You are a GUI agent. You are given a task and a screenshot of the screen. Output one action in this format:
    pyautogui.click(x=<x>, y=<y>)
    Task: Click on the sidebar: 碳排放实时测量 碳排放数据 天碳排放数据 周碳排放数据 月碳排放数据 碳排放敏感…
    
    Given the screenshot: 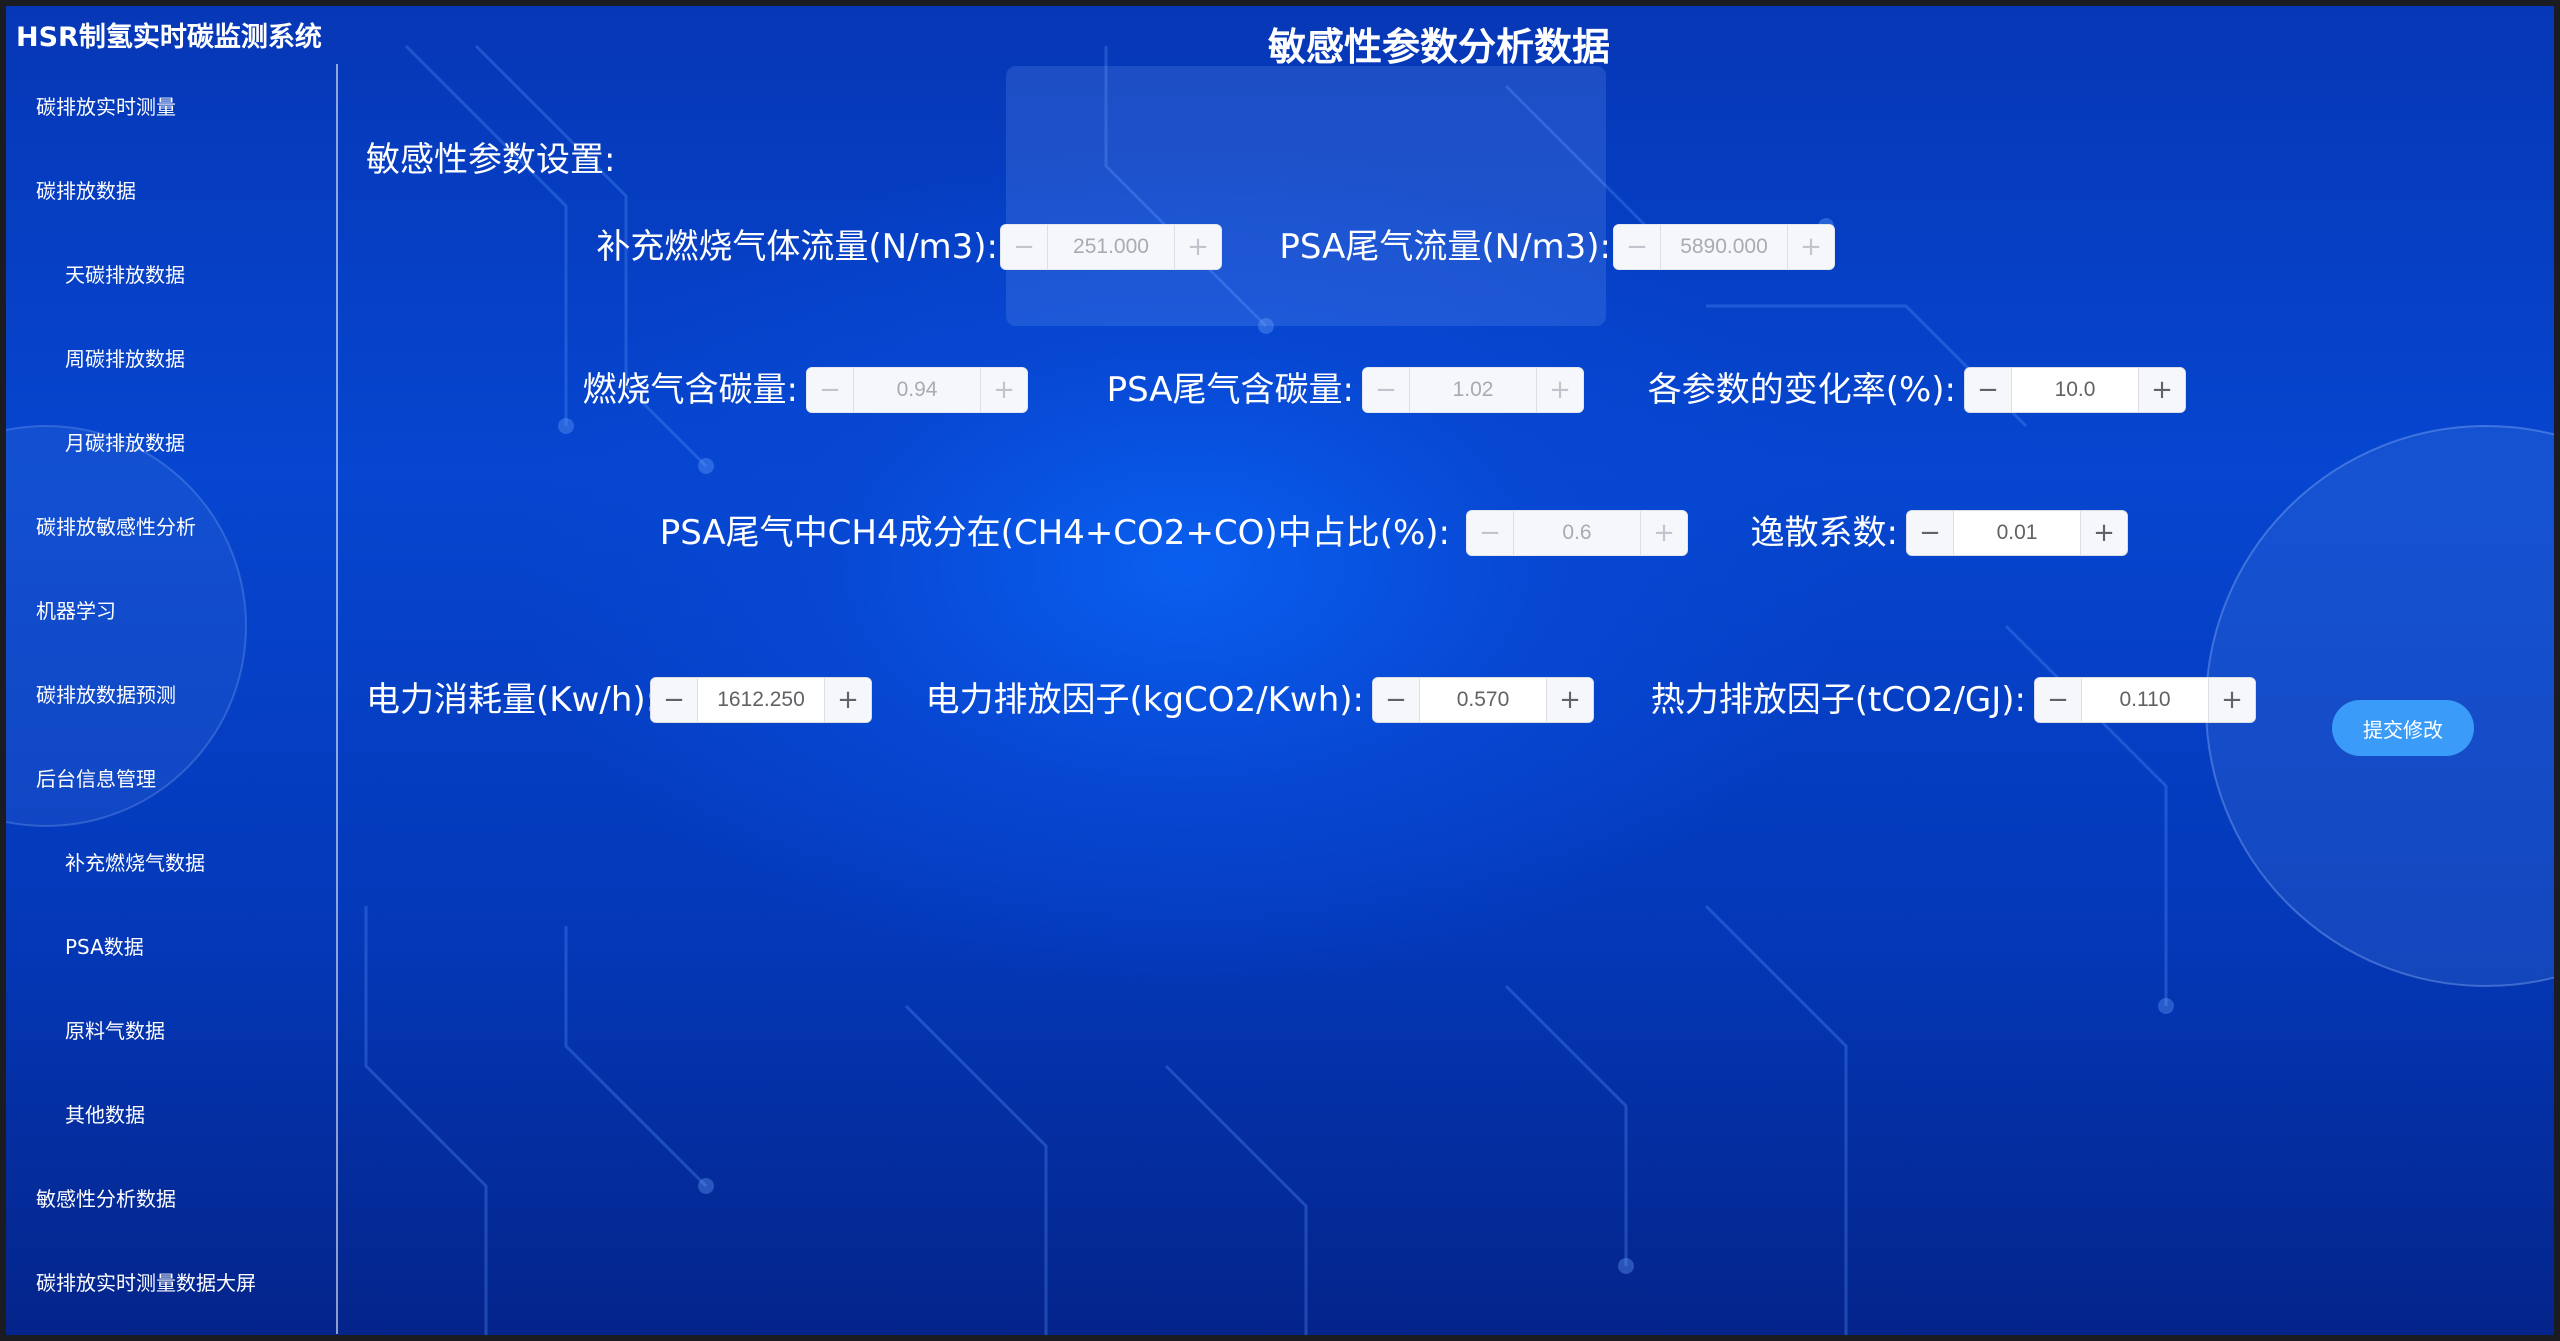 What is the action you would take?
    pyautogui.click(x=172, y=699)
    